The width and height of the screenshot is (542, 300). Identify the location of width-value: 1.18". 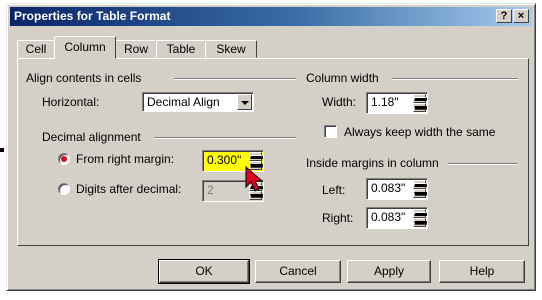
(385, 102).